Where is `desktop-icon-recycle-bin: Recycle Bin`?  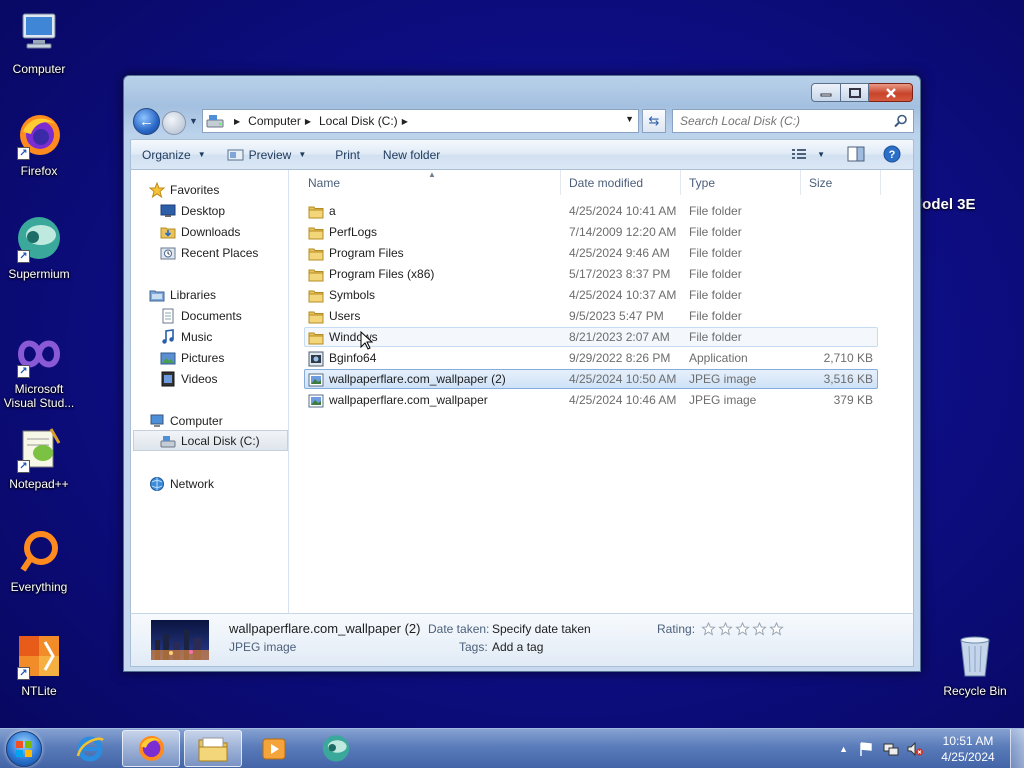 desktop-icon-recycle-bin: Recycle Bin is located at coordinates (975, 665).